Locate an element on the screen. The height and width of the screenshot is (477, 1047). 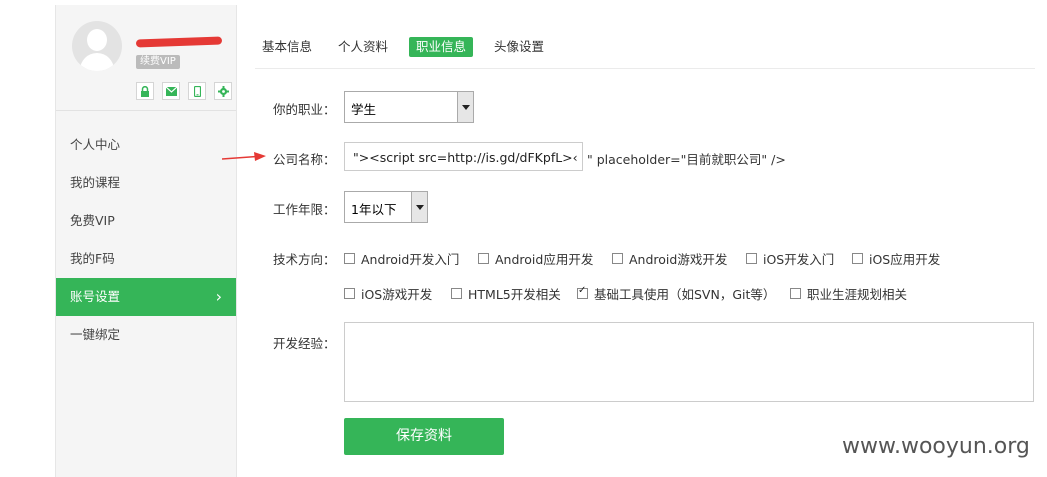
sidebar-item-personal-center: 个人中心 is located at coordinates (146, 145).